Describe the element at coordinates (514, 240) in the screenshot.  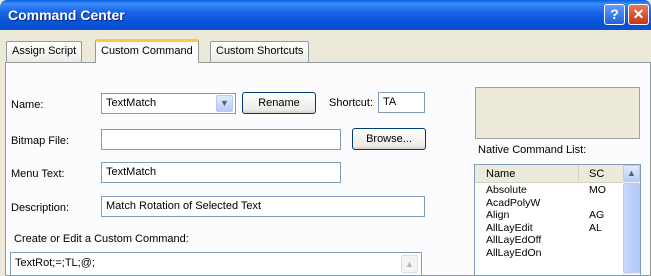
I see `command-name: AllLayEdOff` at that location.